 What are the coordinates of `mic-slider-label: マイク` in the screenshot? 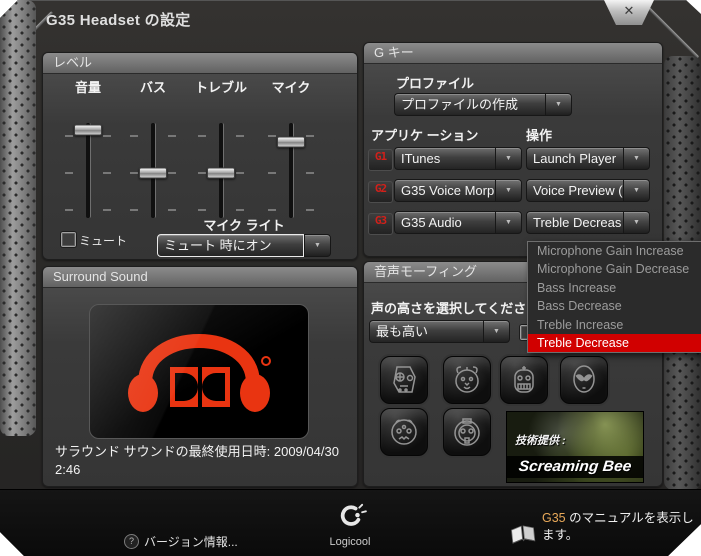 It's located at (291, 87).